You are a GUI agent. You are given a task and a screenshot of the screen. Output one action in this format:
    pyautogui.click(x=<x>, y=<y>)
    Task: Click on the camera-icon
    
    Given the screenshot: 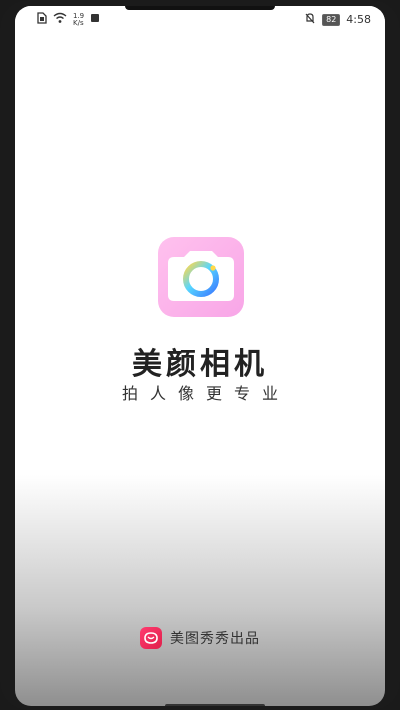 What is the action you would take?
    pyautogui.click(x=201, y=276)
    